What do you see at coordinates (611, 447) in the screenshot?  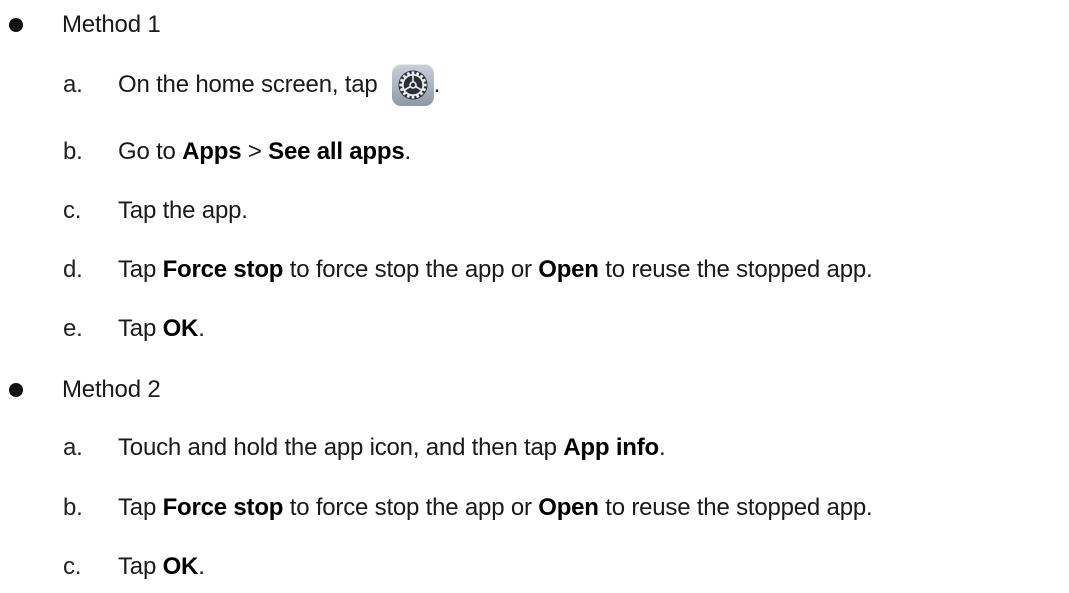 I see `app-info-term: App info` at bounding box center [611, 447].